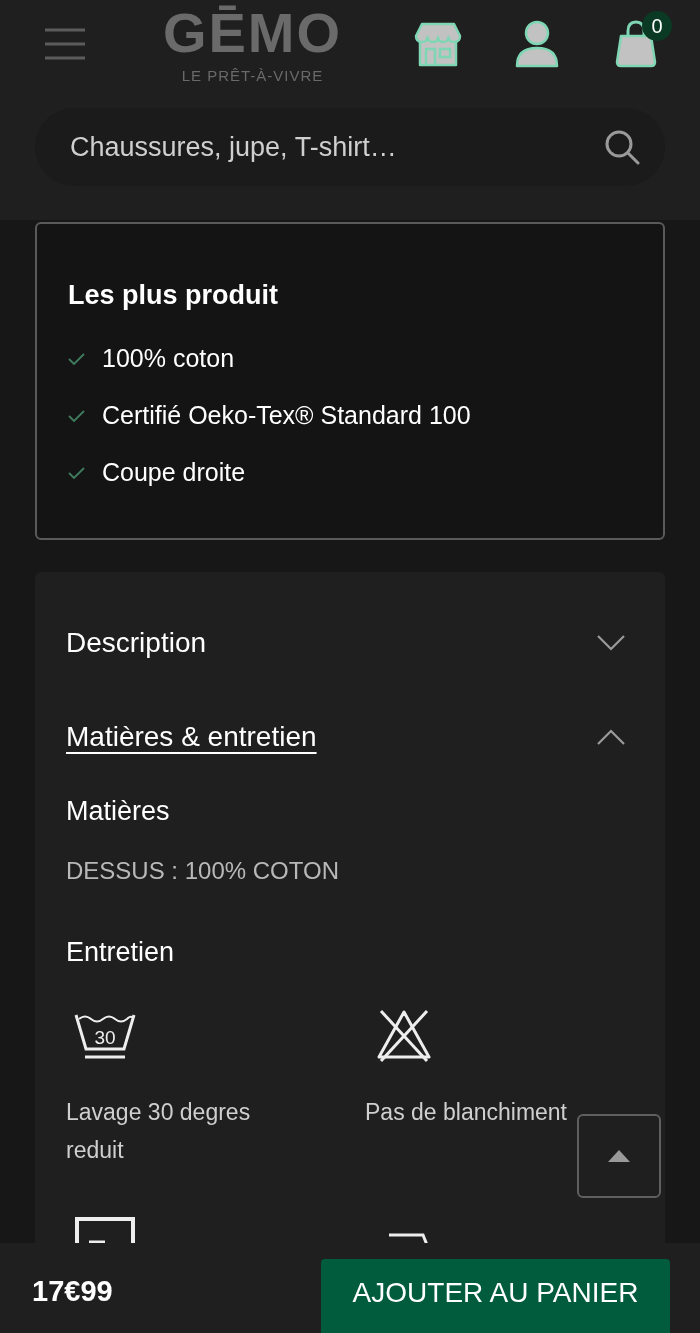 Image resolution: width=700 pixels, height=1333 pixels. I want to click on highlight-item: Coupe droite, so click(174, 472).